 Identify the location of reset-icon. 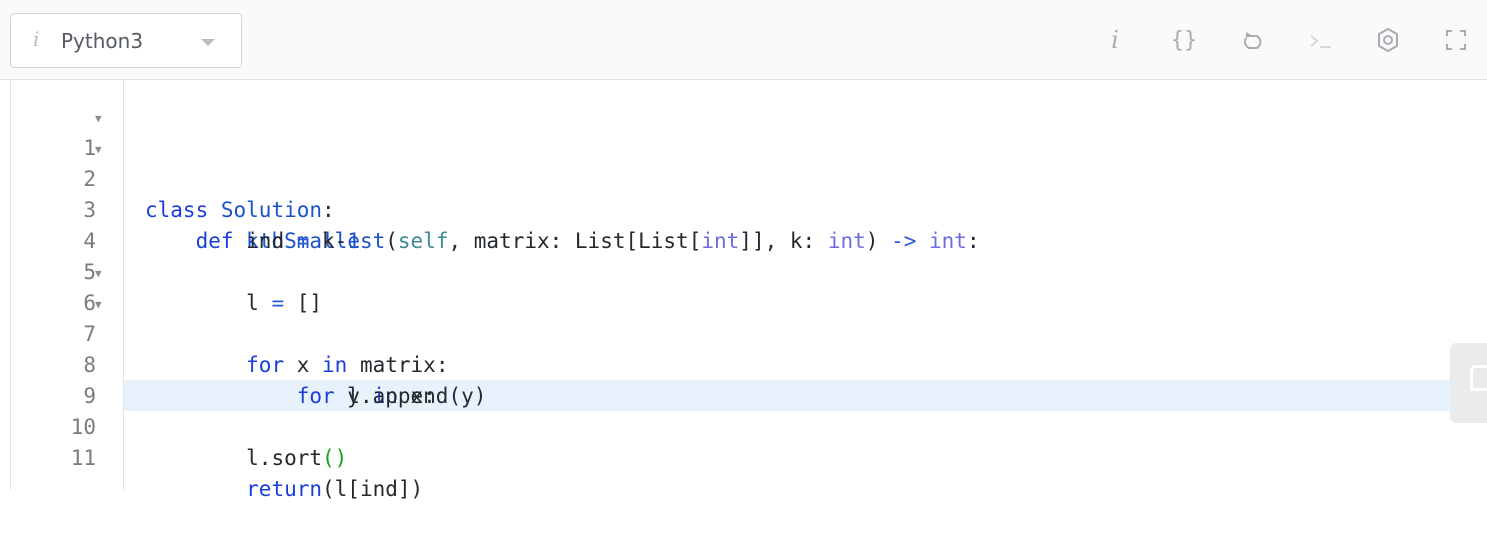
(1253, 40).